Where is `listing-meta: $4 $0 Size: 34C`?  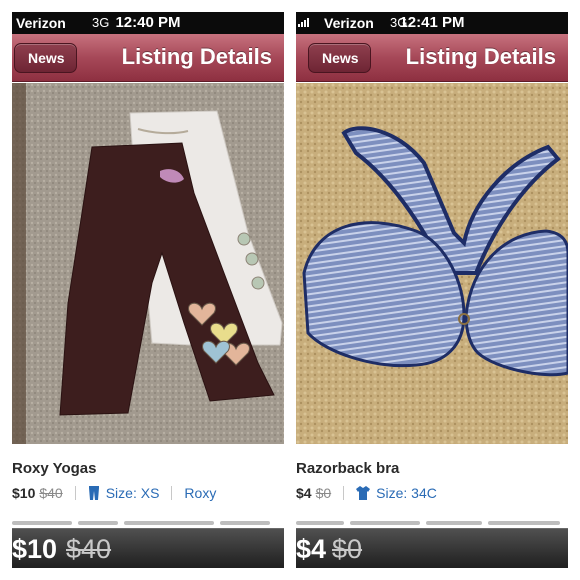 listing-meta: $4 $0 Size: 34C is located at coordinates (366, 493).